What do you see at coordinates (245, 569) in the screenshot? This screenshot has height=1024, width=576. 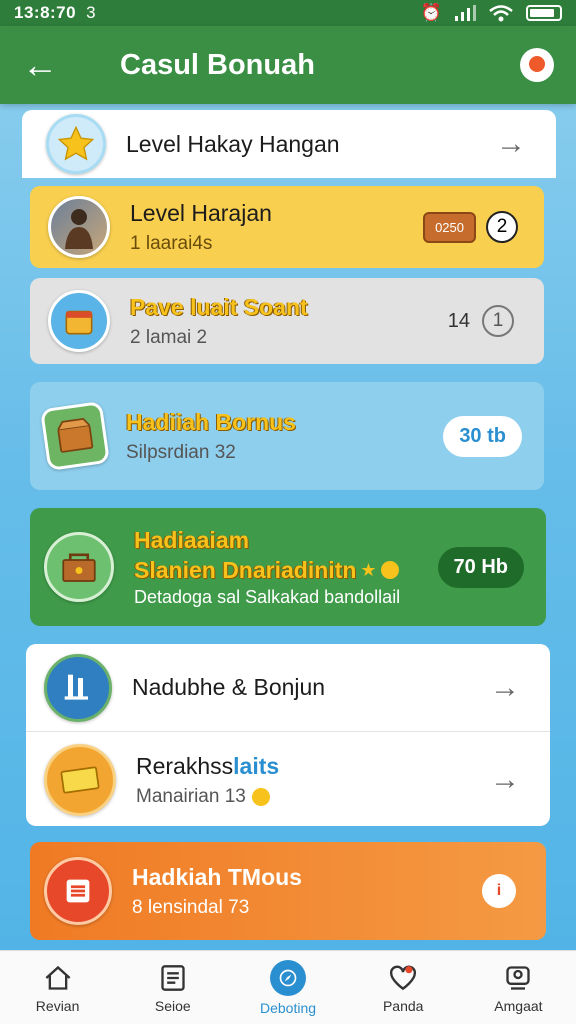 I see `item-subtitle: Slanien Dnariadinitn` at bounding box center [245, 569].